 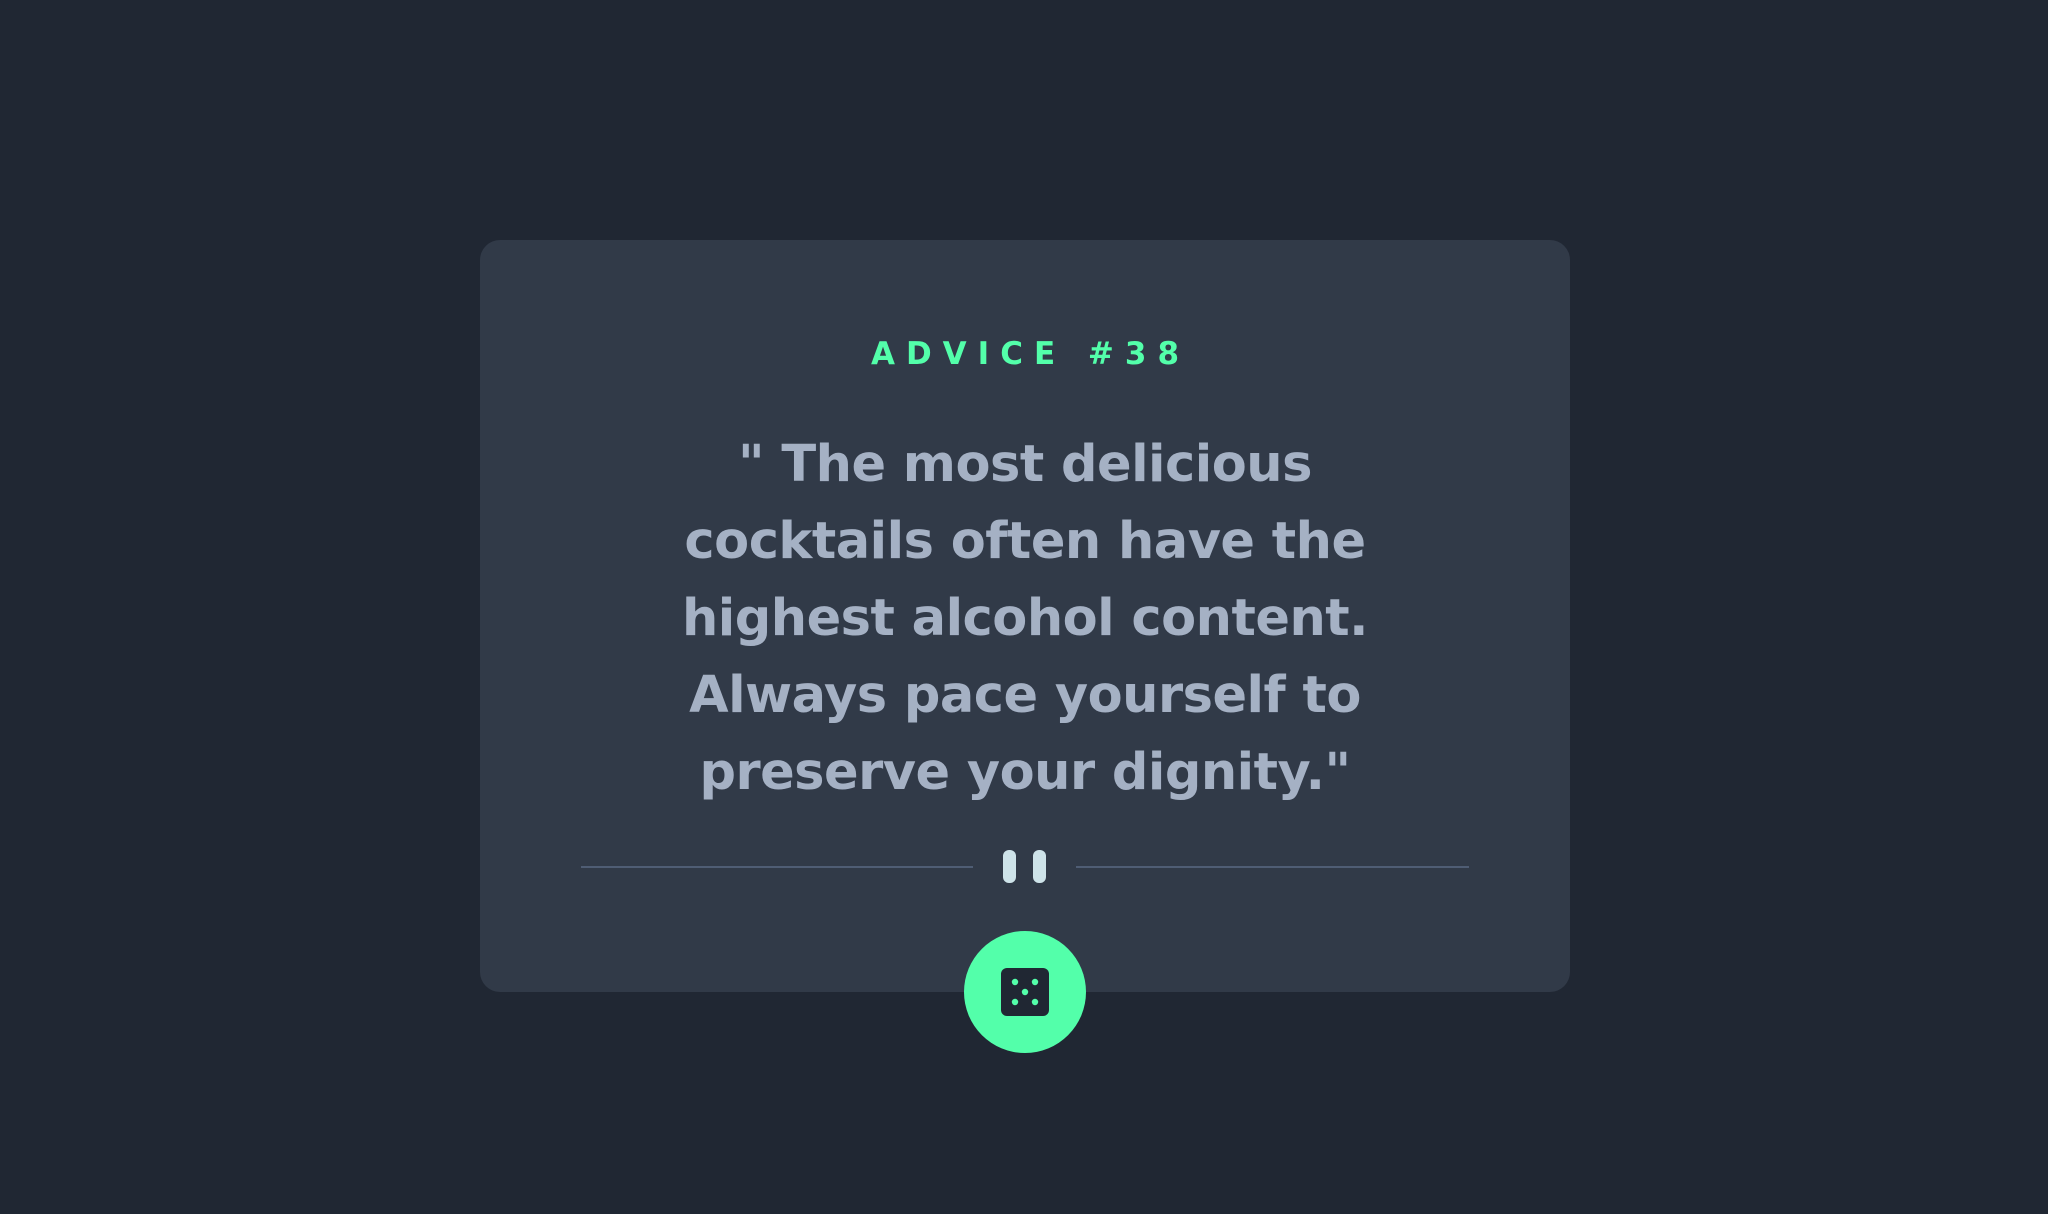 I want to click on dice-icon, so click(x=1025, y=992).